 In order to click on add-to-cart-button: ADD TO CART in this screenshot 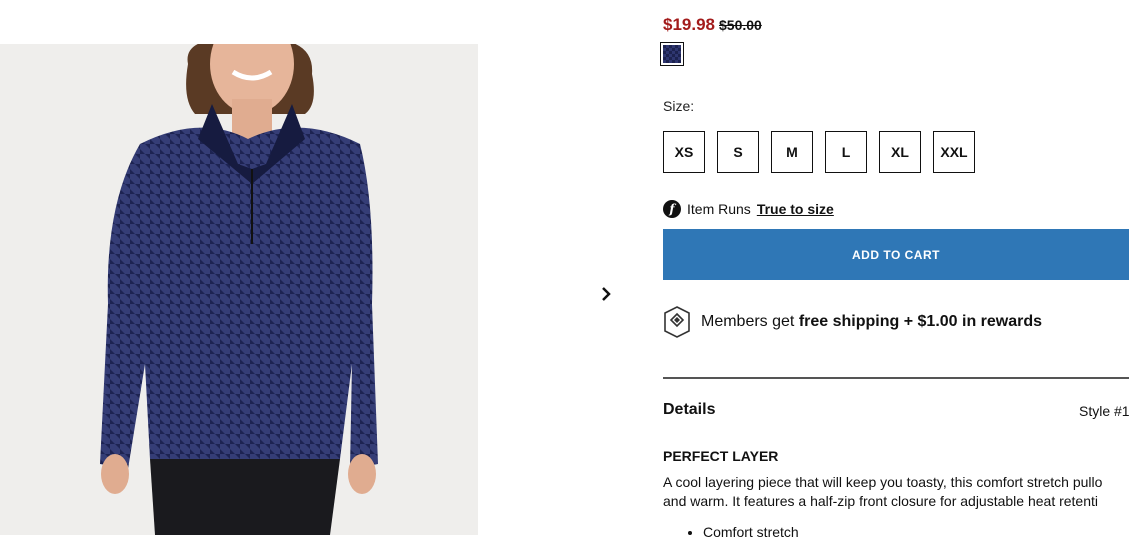, I will do `click(896, 254)`.